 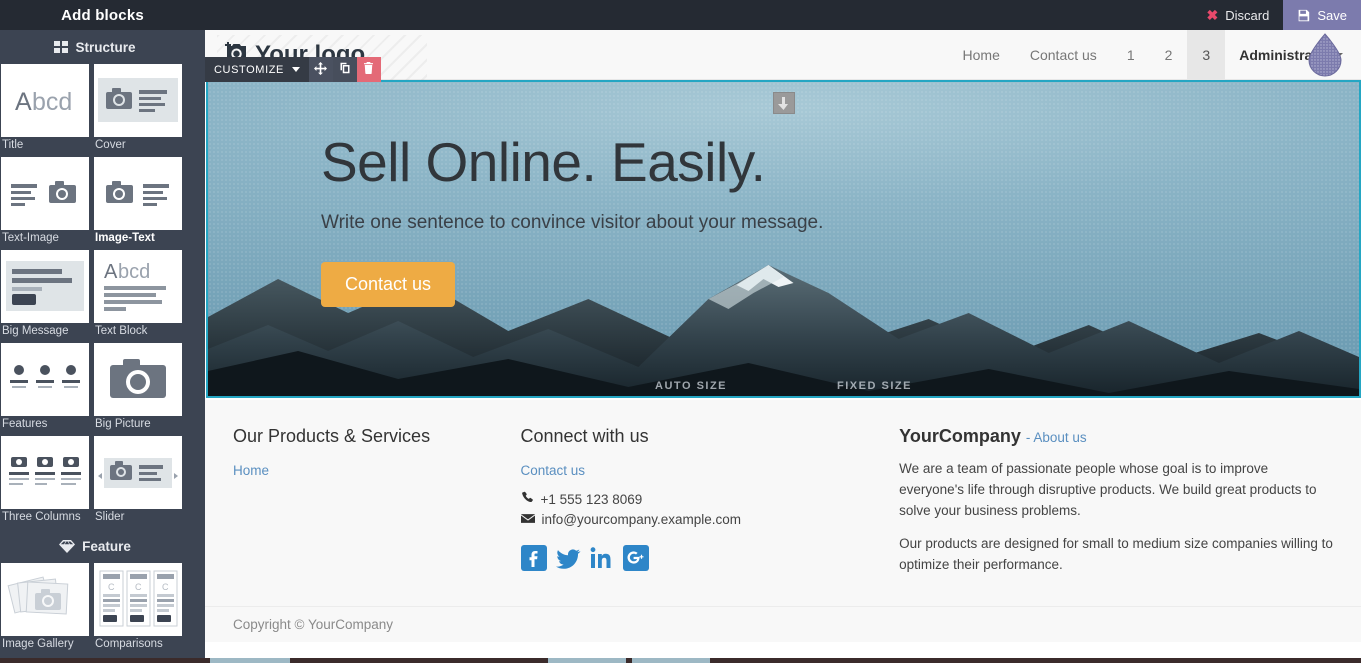 I want to click on block-label: Cover, so click(x=110, y=145).